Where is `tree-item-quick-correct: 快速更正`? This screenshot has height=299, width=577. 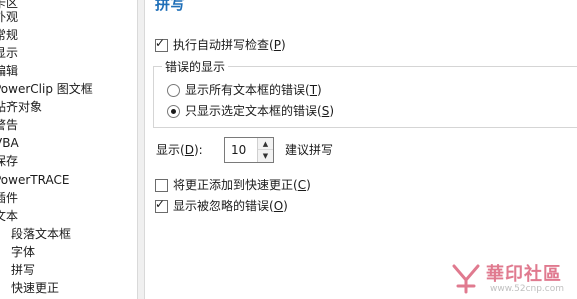
tree-item-quick-correct: 快速更正 is located at coordinates (35, 288).